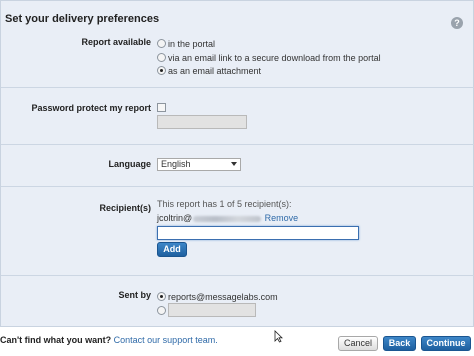 This screenshot has width=474, height=356. Describe the element at coordinates (125, 208) in the screenshot. I see `recipients-label: Recipient(s)` at that location.